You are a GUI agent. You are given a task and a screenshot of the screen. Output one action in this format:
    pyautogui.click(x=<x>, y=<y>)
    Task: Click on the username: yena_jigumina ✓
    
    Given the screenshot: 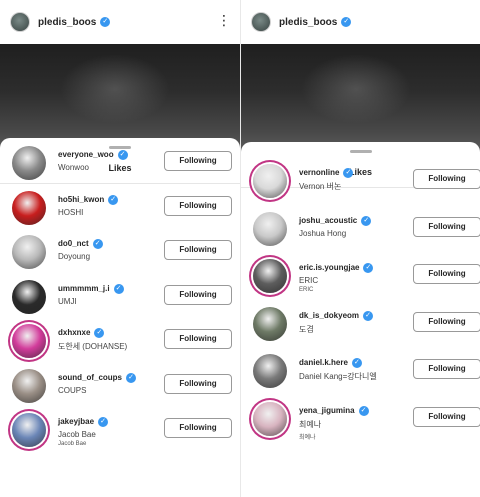 What is the action you would take?
    pyautogui.click(x=334, y=410)
    